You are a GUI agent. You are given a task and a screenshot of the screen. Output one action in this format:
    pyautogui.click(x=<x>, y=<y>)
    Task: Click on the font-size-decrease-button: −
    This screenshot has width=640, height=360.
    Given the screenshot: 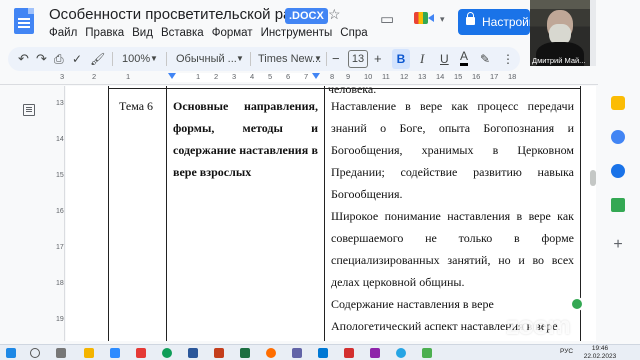 What is the action you would take?
    pyautogui.click(x=336, y=59)
    